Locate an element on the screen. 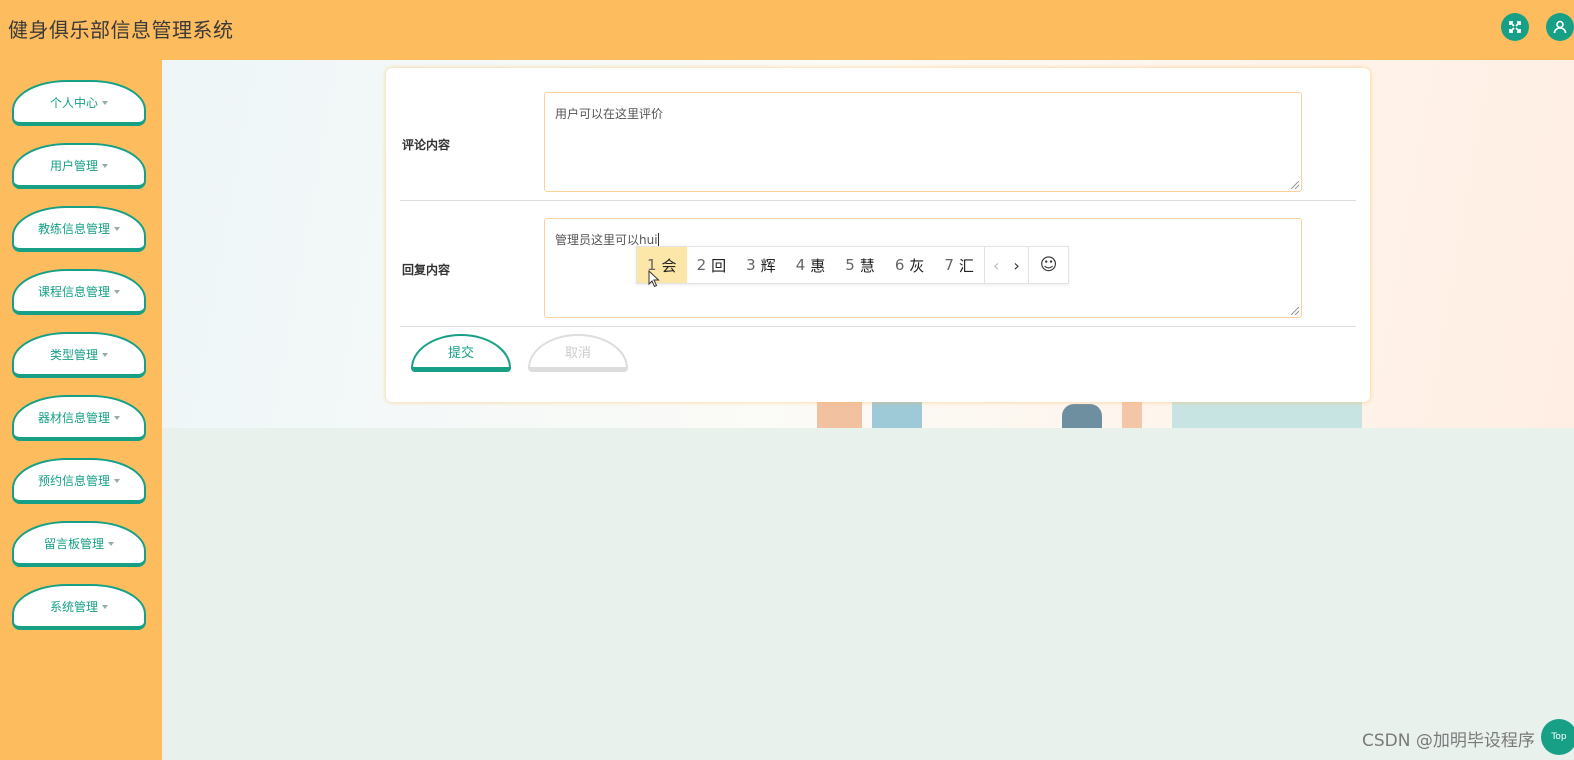 This screenshot has height=760, width=1574. sidebar-item-label: 用户管理 is located at coordinates (73, 165).